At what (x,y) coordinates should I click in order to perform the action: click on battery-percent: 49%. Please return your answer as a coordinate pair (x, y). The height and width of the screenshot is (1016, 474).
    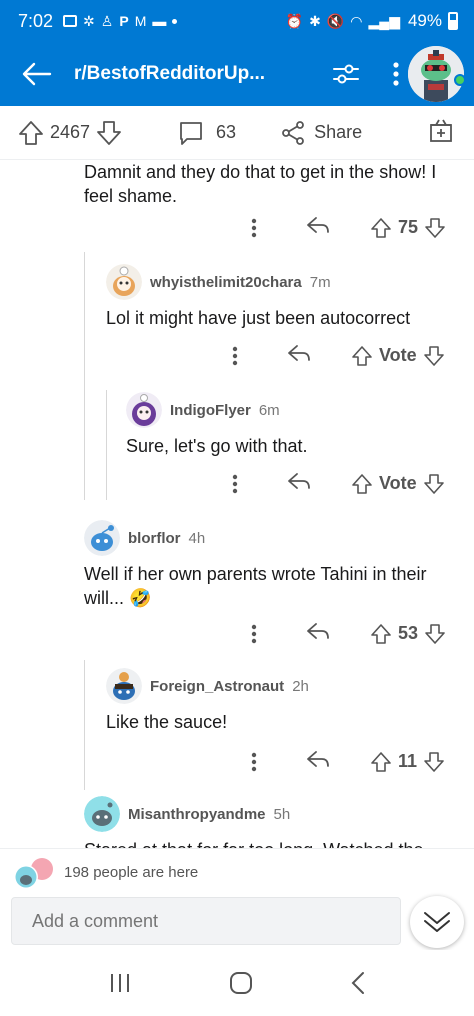
    Looking at the image, I should click on (424, 20).